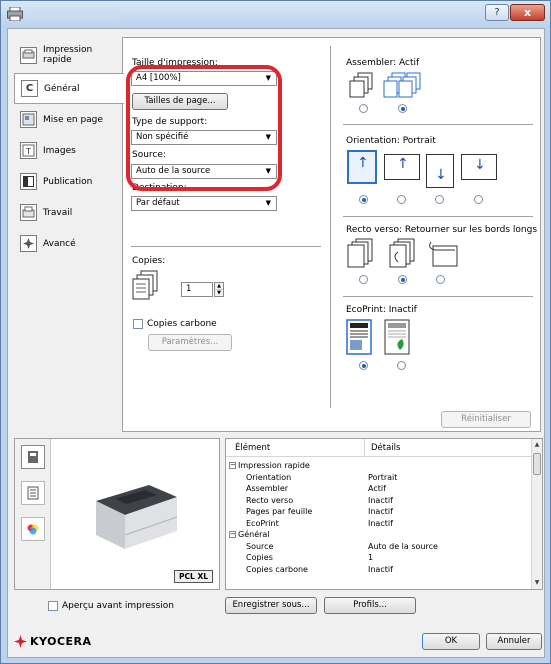  I want to click on table-row: Assembler Actif, so click(379, 489).